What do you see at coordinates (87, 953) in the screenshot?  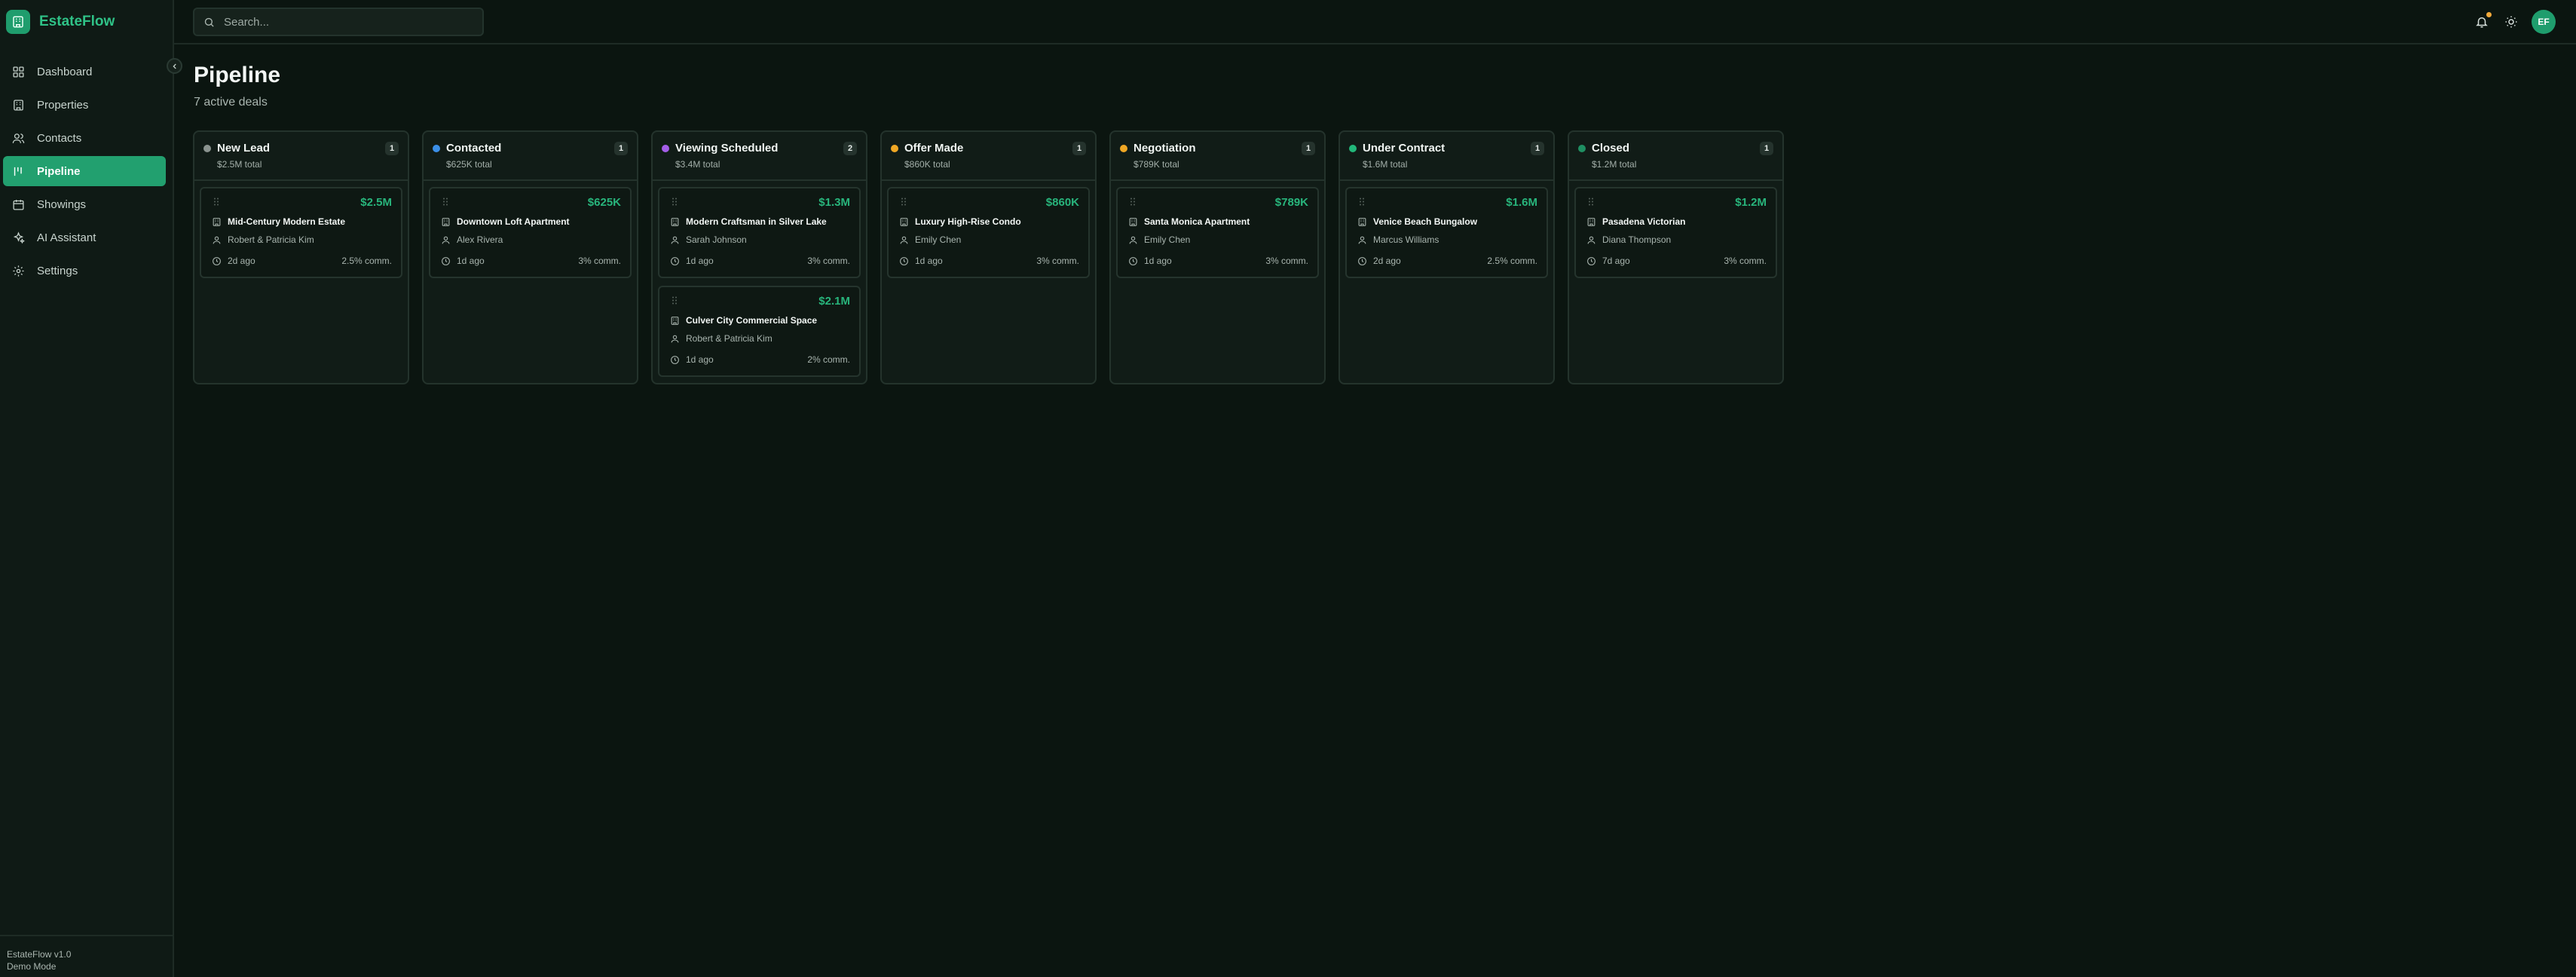 I see `sidebar-footer: EstateFlow v1.0 Demo Mode` at bounding box center [87, 953].